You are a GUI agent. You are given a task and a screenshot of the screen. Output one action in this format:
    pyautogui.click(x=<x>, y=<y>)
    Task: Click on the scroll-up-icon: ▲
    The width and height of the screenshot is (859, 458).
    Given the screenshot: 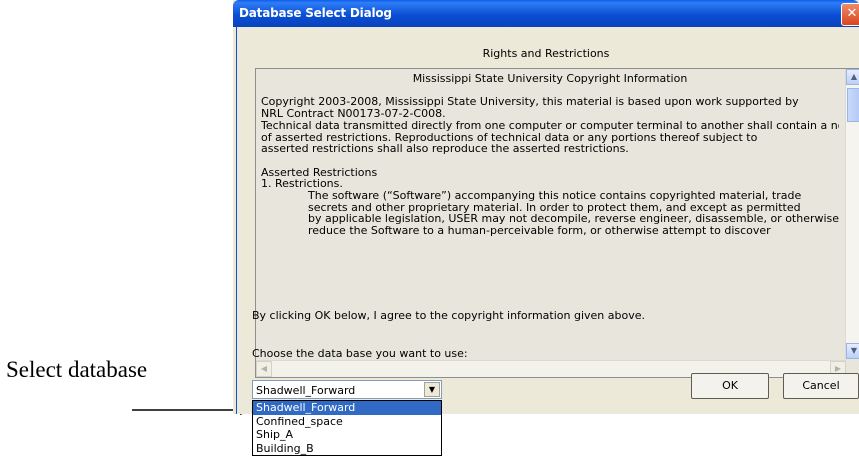 What is the action you would take?
    pyautogui.click(x=852, y=77)
    